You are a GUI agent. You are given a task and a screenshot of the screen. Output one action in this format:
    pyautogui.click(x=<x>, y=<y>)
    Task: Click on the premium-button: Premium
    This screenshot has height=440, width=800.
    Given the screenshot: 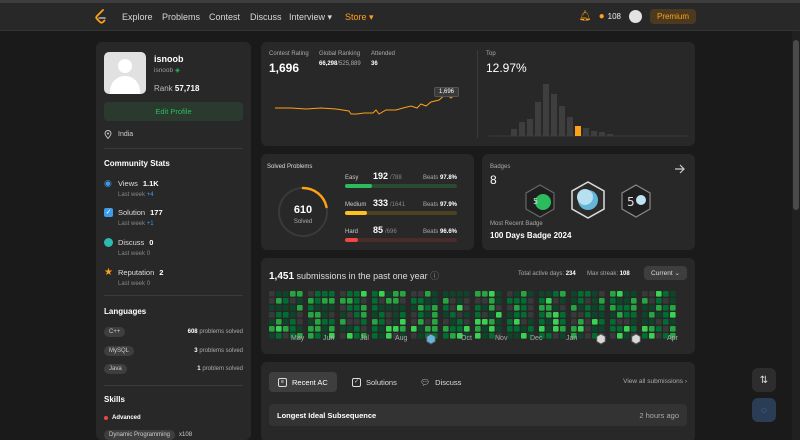 What is the action you would take?
    pyautogui.click(x=672, y=16)
    